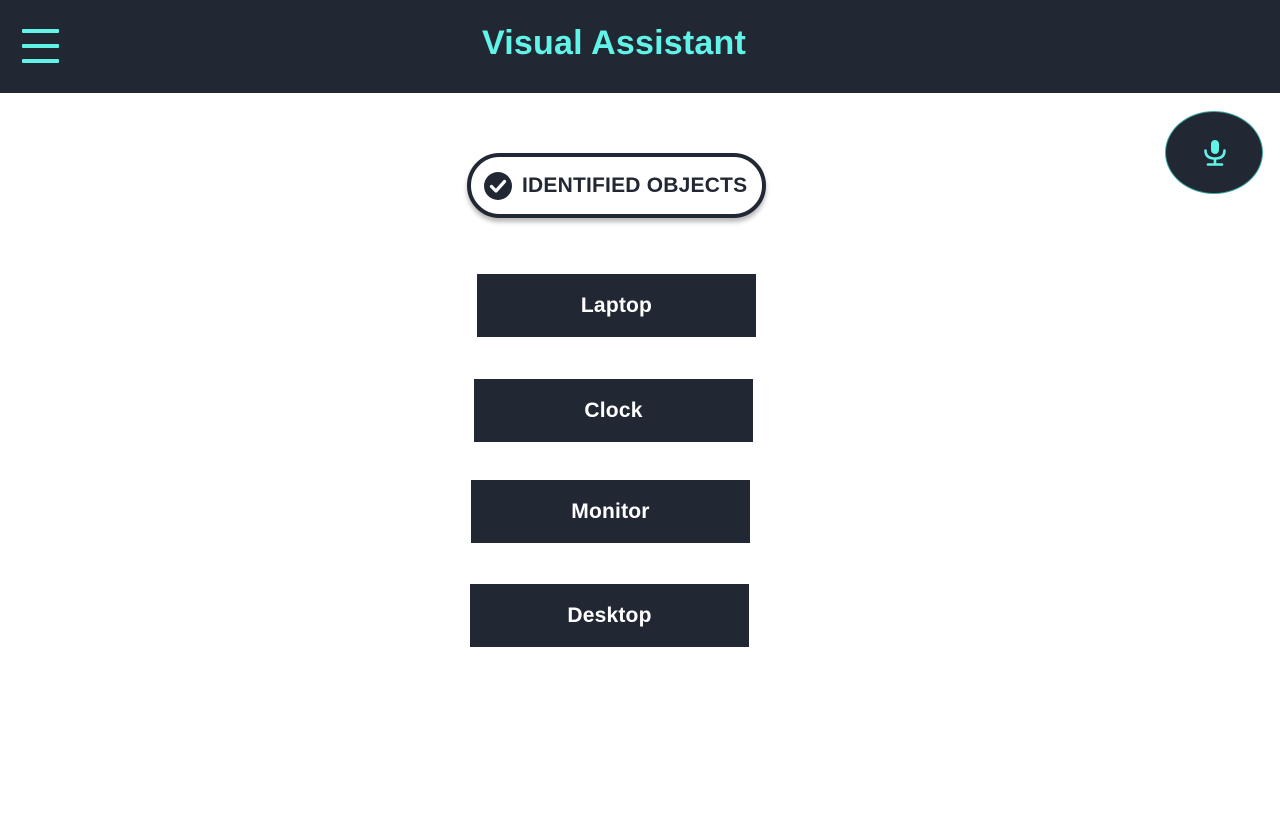  What do you see at coordinates (498, 186) in the screenshot?
I see `check-circle-icon` at bounding box center [498, 186].